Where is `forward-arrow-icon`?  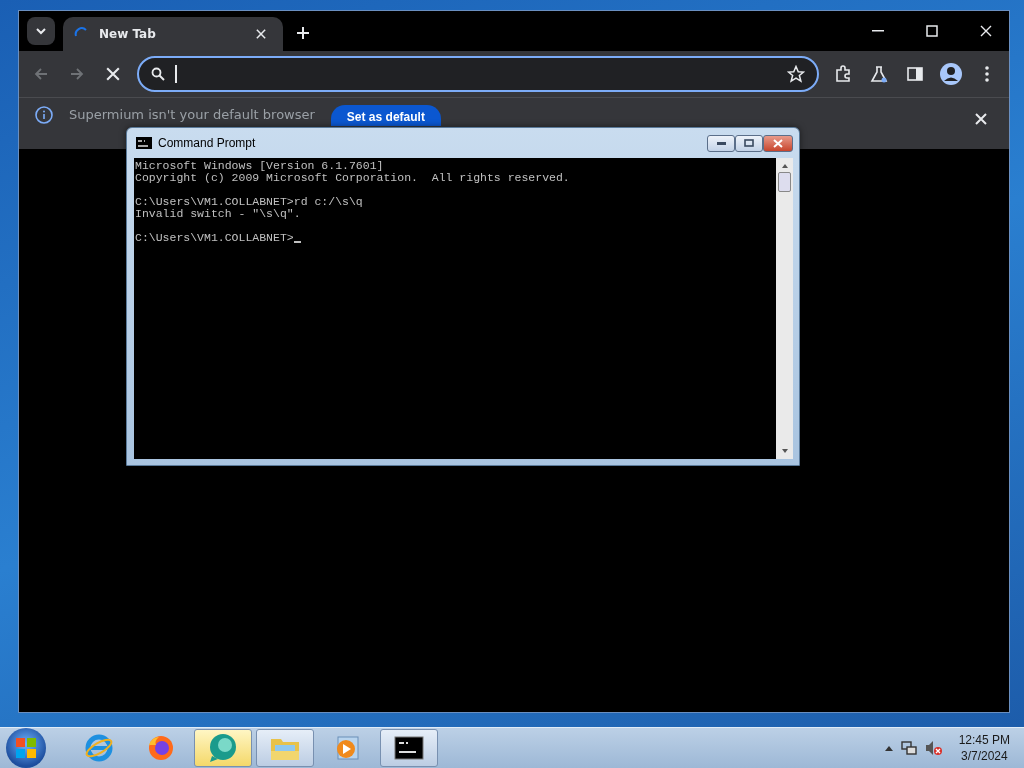
forward-arrow-icon is located at coordinates (77, 74).